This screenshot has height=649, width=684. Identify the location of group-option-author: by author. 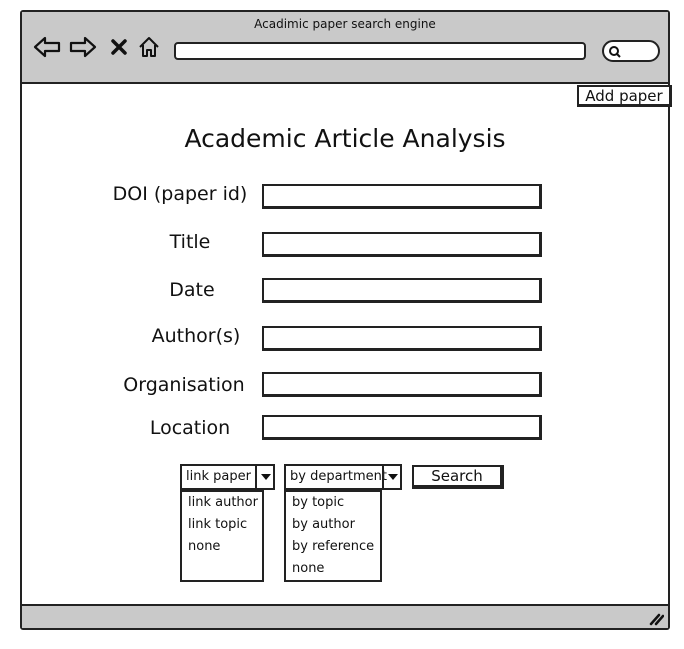
(333, 525).